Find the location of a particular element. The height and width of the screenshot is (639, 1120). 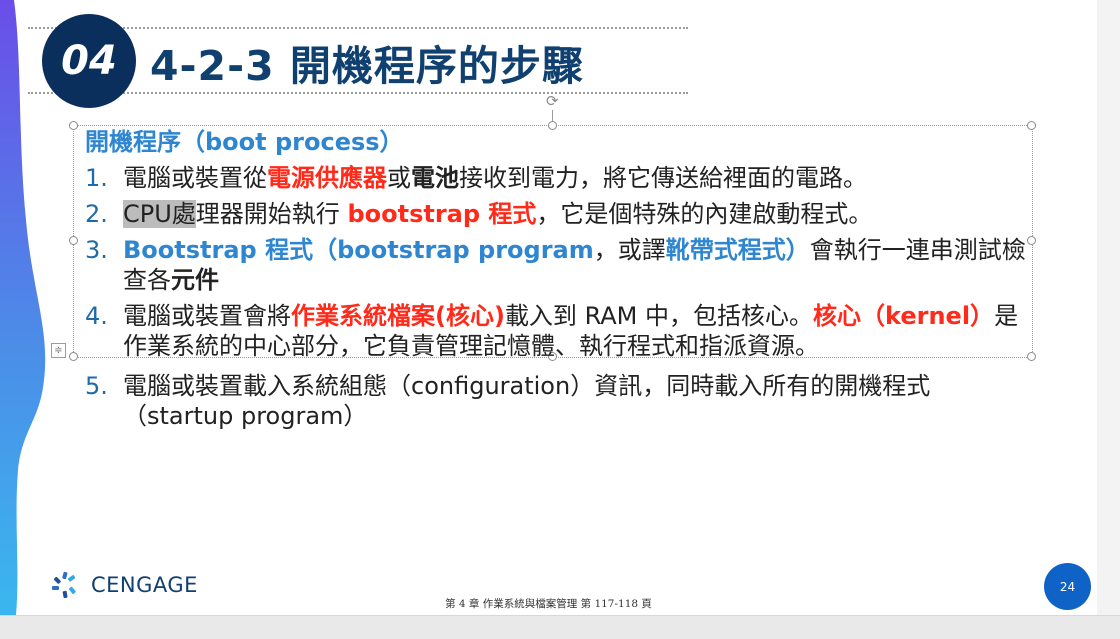

item-emphasis-red: bootstrap 程式 is located at coordinates (442, 214).